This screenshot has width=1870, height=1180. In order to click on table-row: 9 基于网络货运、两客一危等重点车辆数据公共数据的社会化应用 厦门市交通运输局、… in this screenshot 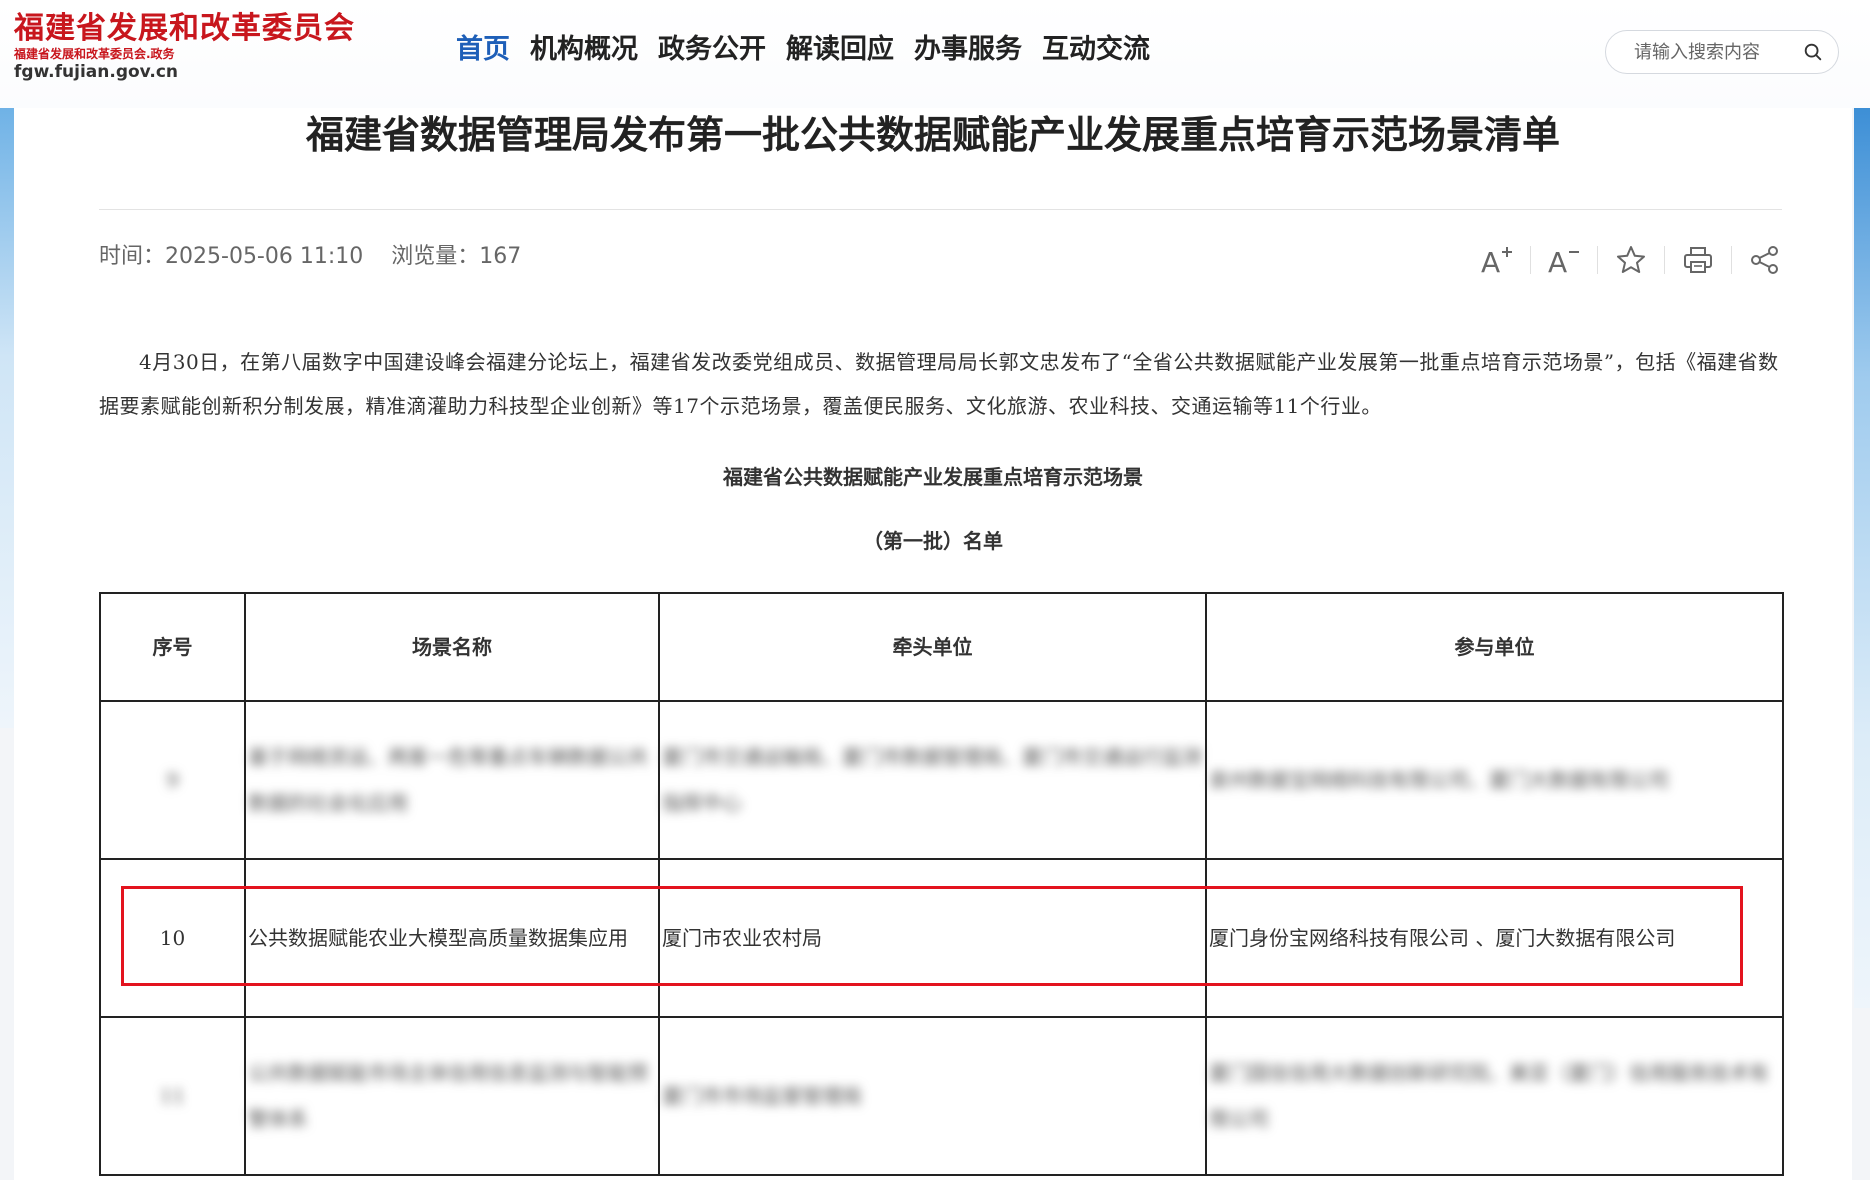, I will do `click(941, 780)`.